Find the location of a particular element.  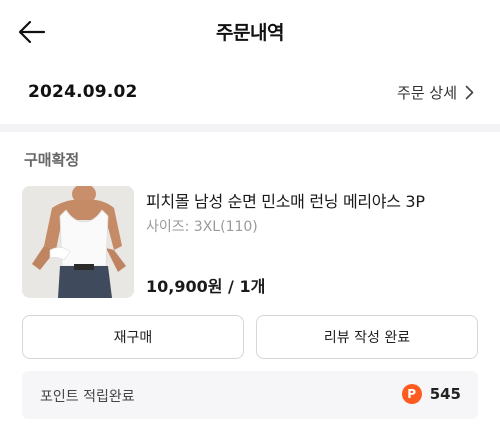

order-status: 구매확정 is located at coordinates (52, 160).